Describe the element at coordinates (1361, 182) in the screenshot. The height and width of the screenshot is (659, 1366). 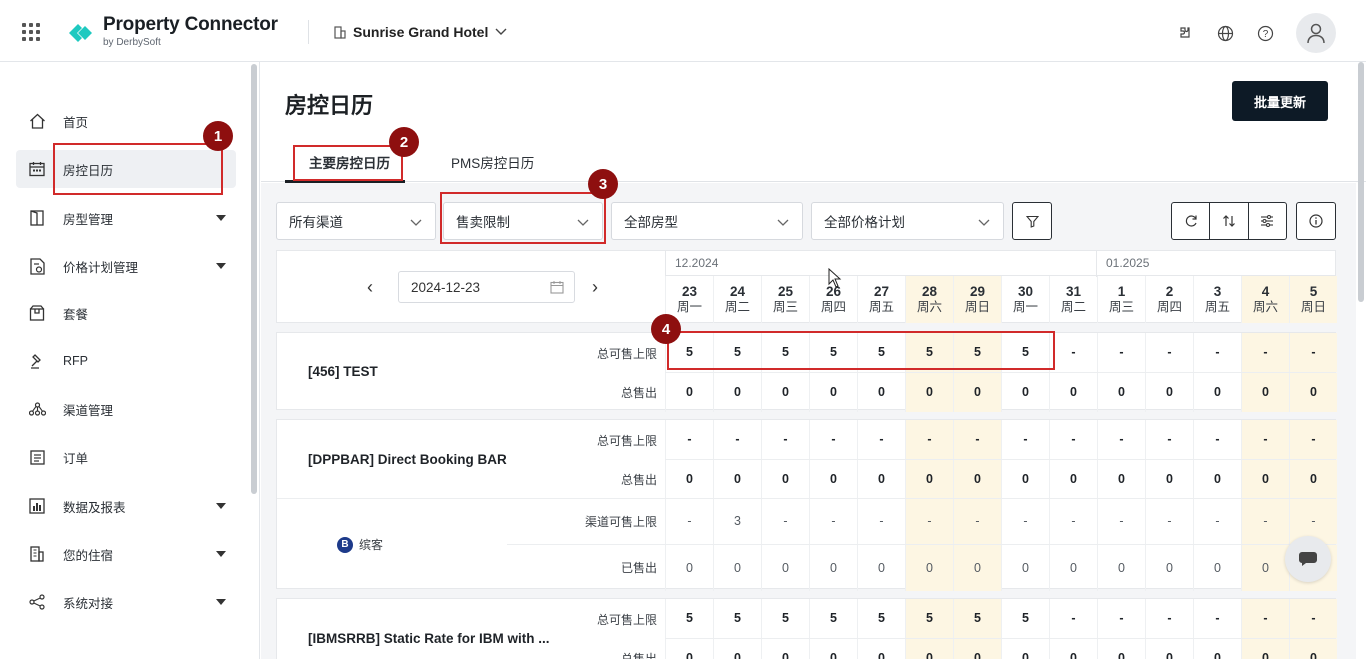
I see `main-scrollbar` at that location.